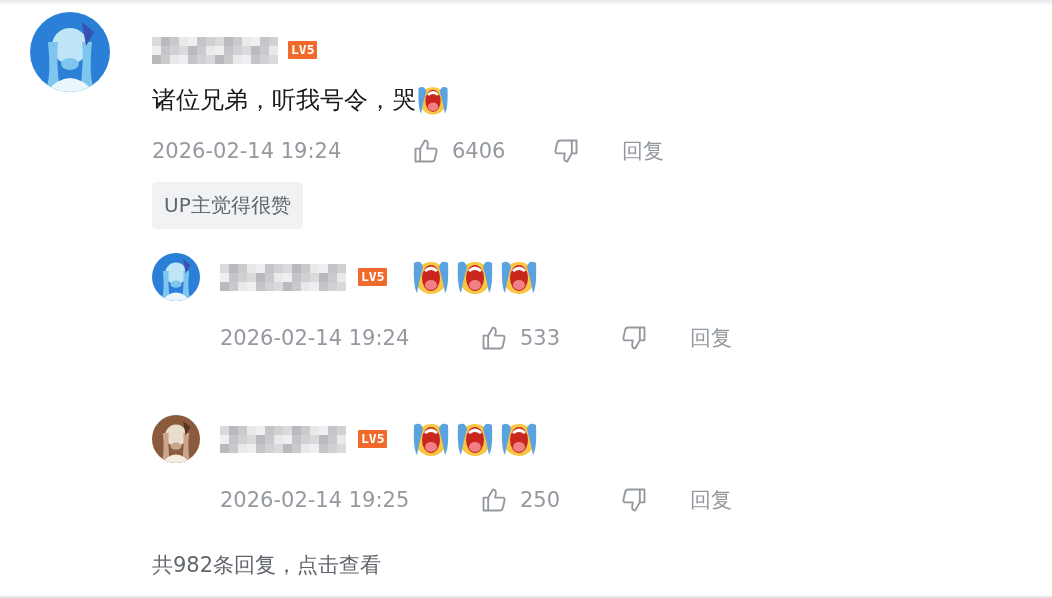  Describe the element at coordinates (267, 565) in the screenshot. I see `view-replies-link: 共982条回复，点击查看` at that location.